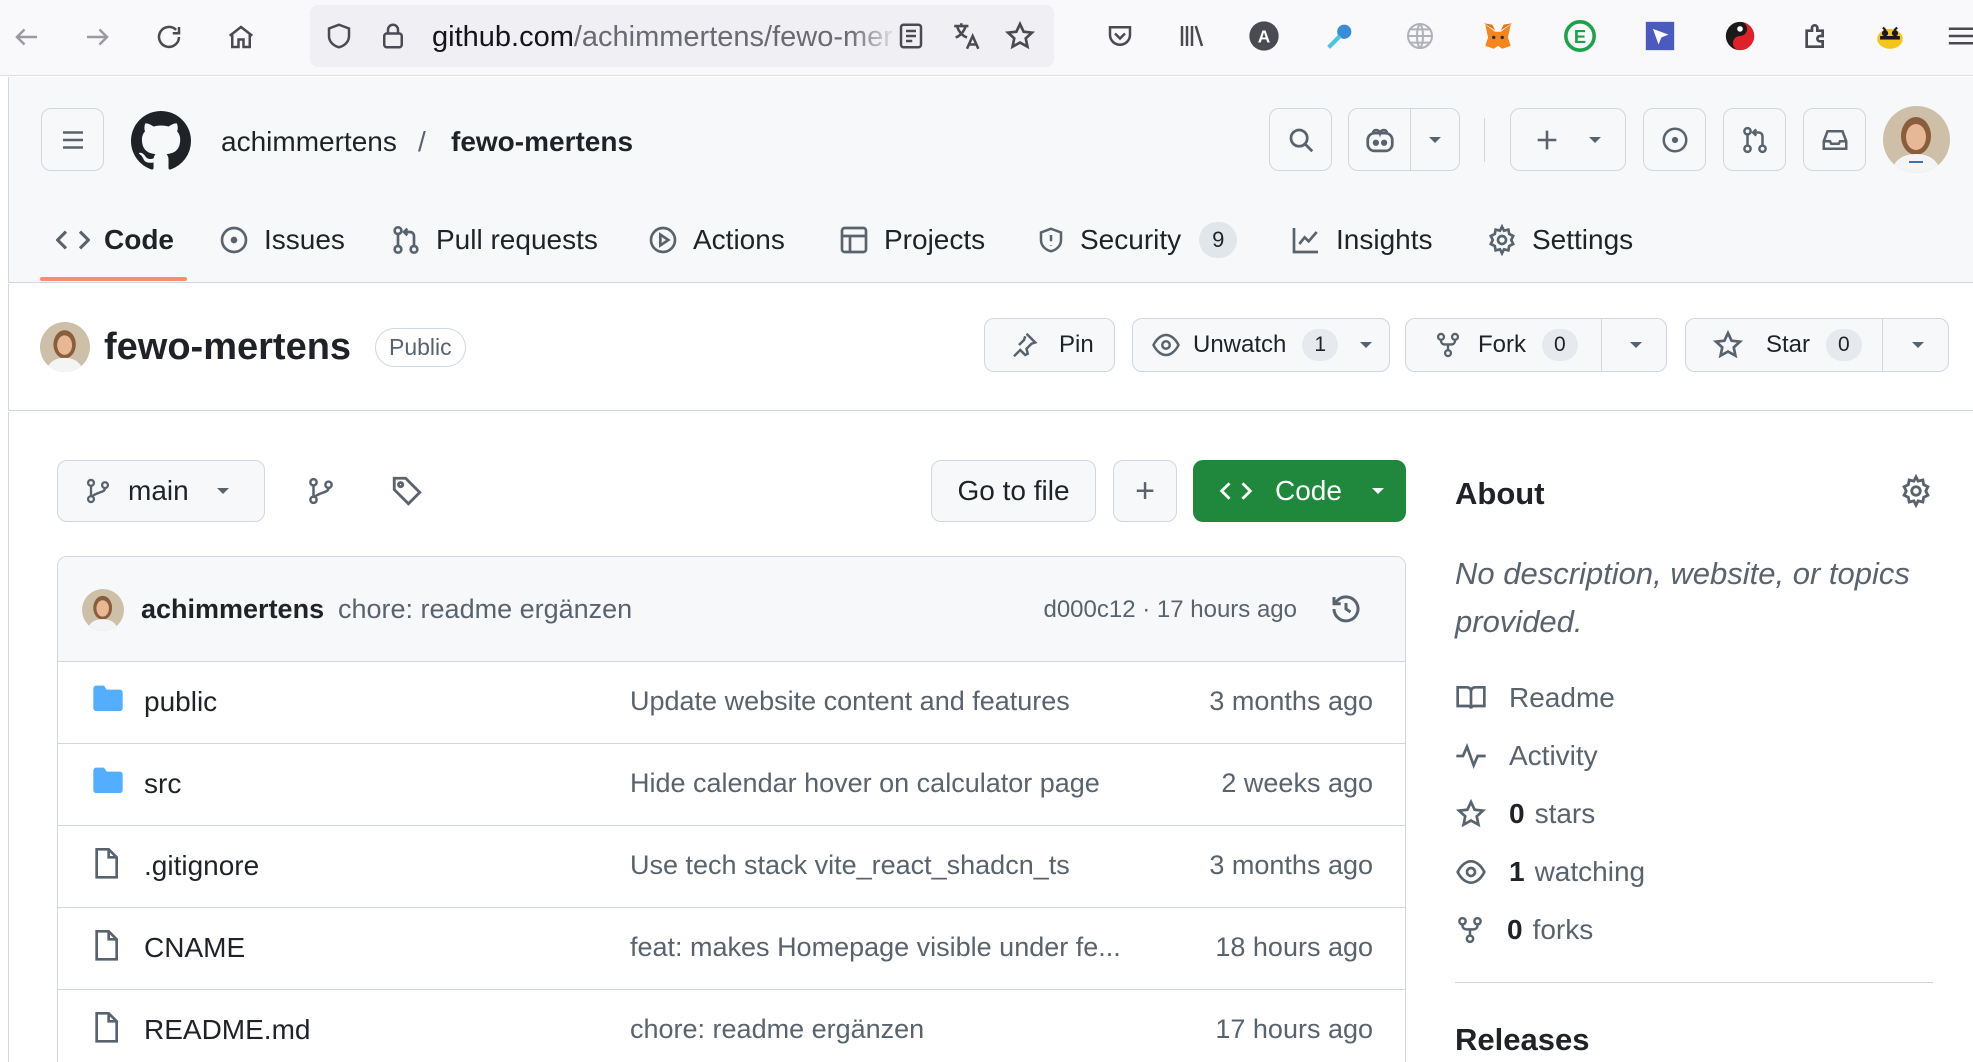 This screenshot has width=1973, height=1062. I want to click on bee-extension-icon, so click(1890, 36).